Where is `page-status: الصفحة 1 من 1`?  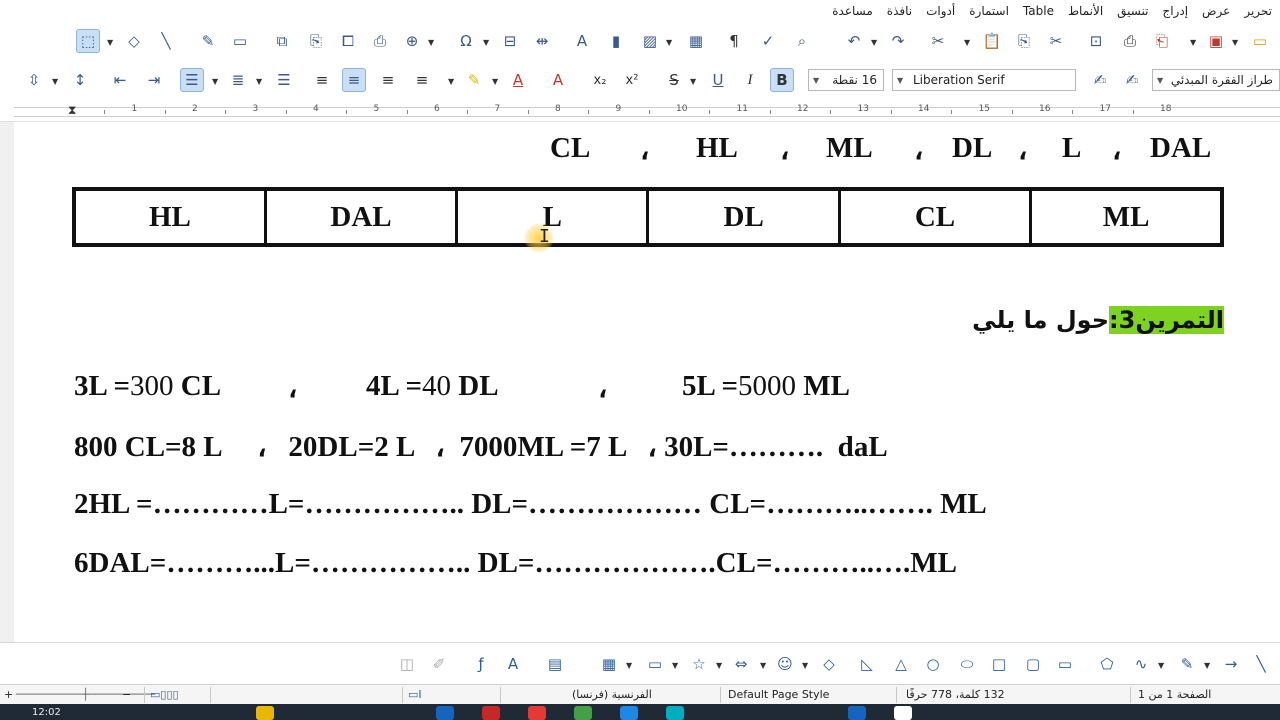
page-status: الصفحة 1 من 1 is located at coordinates (1174, 694).